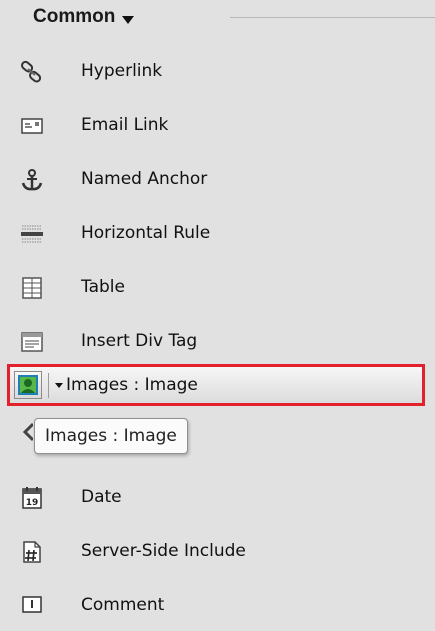 Image resolution: width=435 pixels, height=631 pixels. I want to click on chevron-down-icon, so click(128, 20).